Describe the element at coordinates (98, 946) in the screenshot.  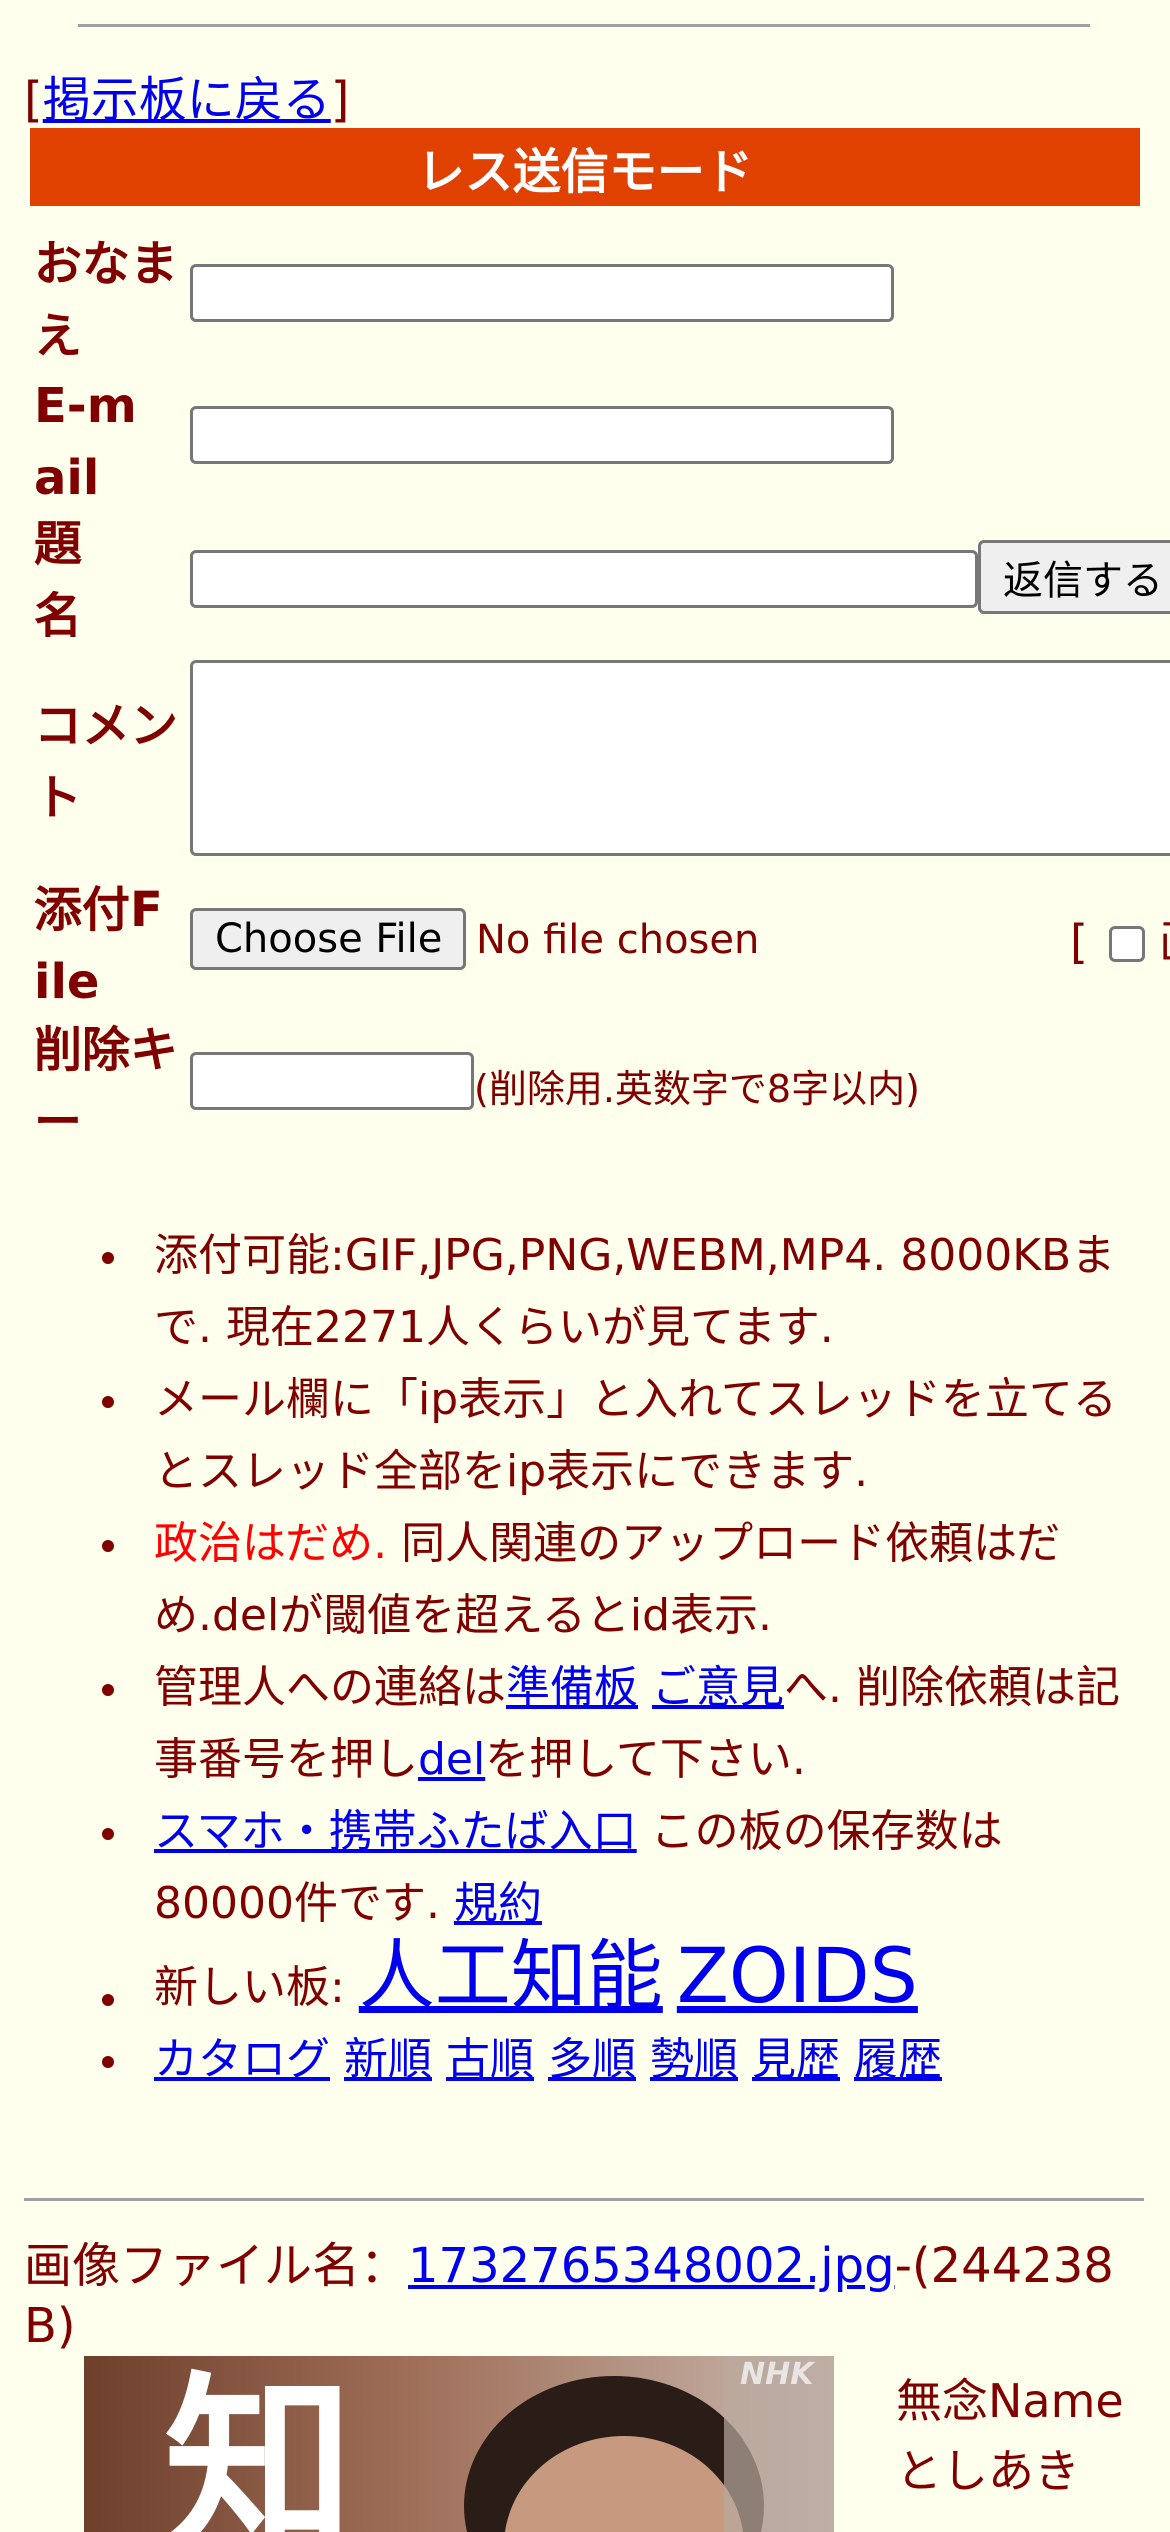
I see `attach-label: 添付File` at that location.